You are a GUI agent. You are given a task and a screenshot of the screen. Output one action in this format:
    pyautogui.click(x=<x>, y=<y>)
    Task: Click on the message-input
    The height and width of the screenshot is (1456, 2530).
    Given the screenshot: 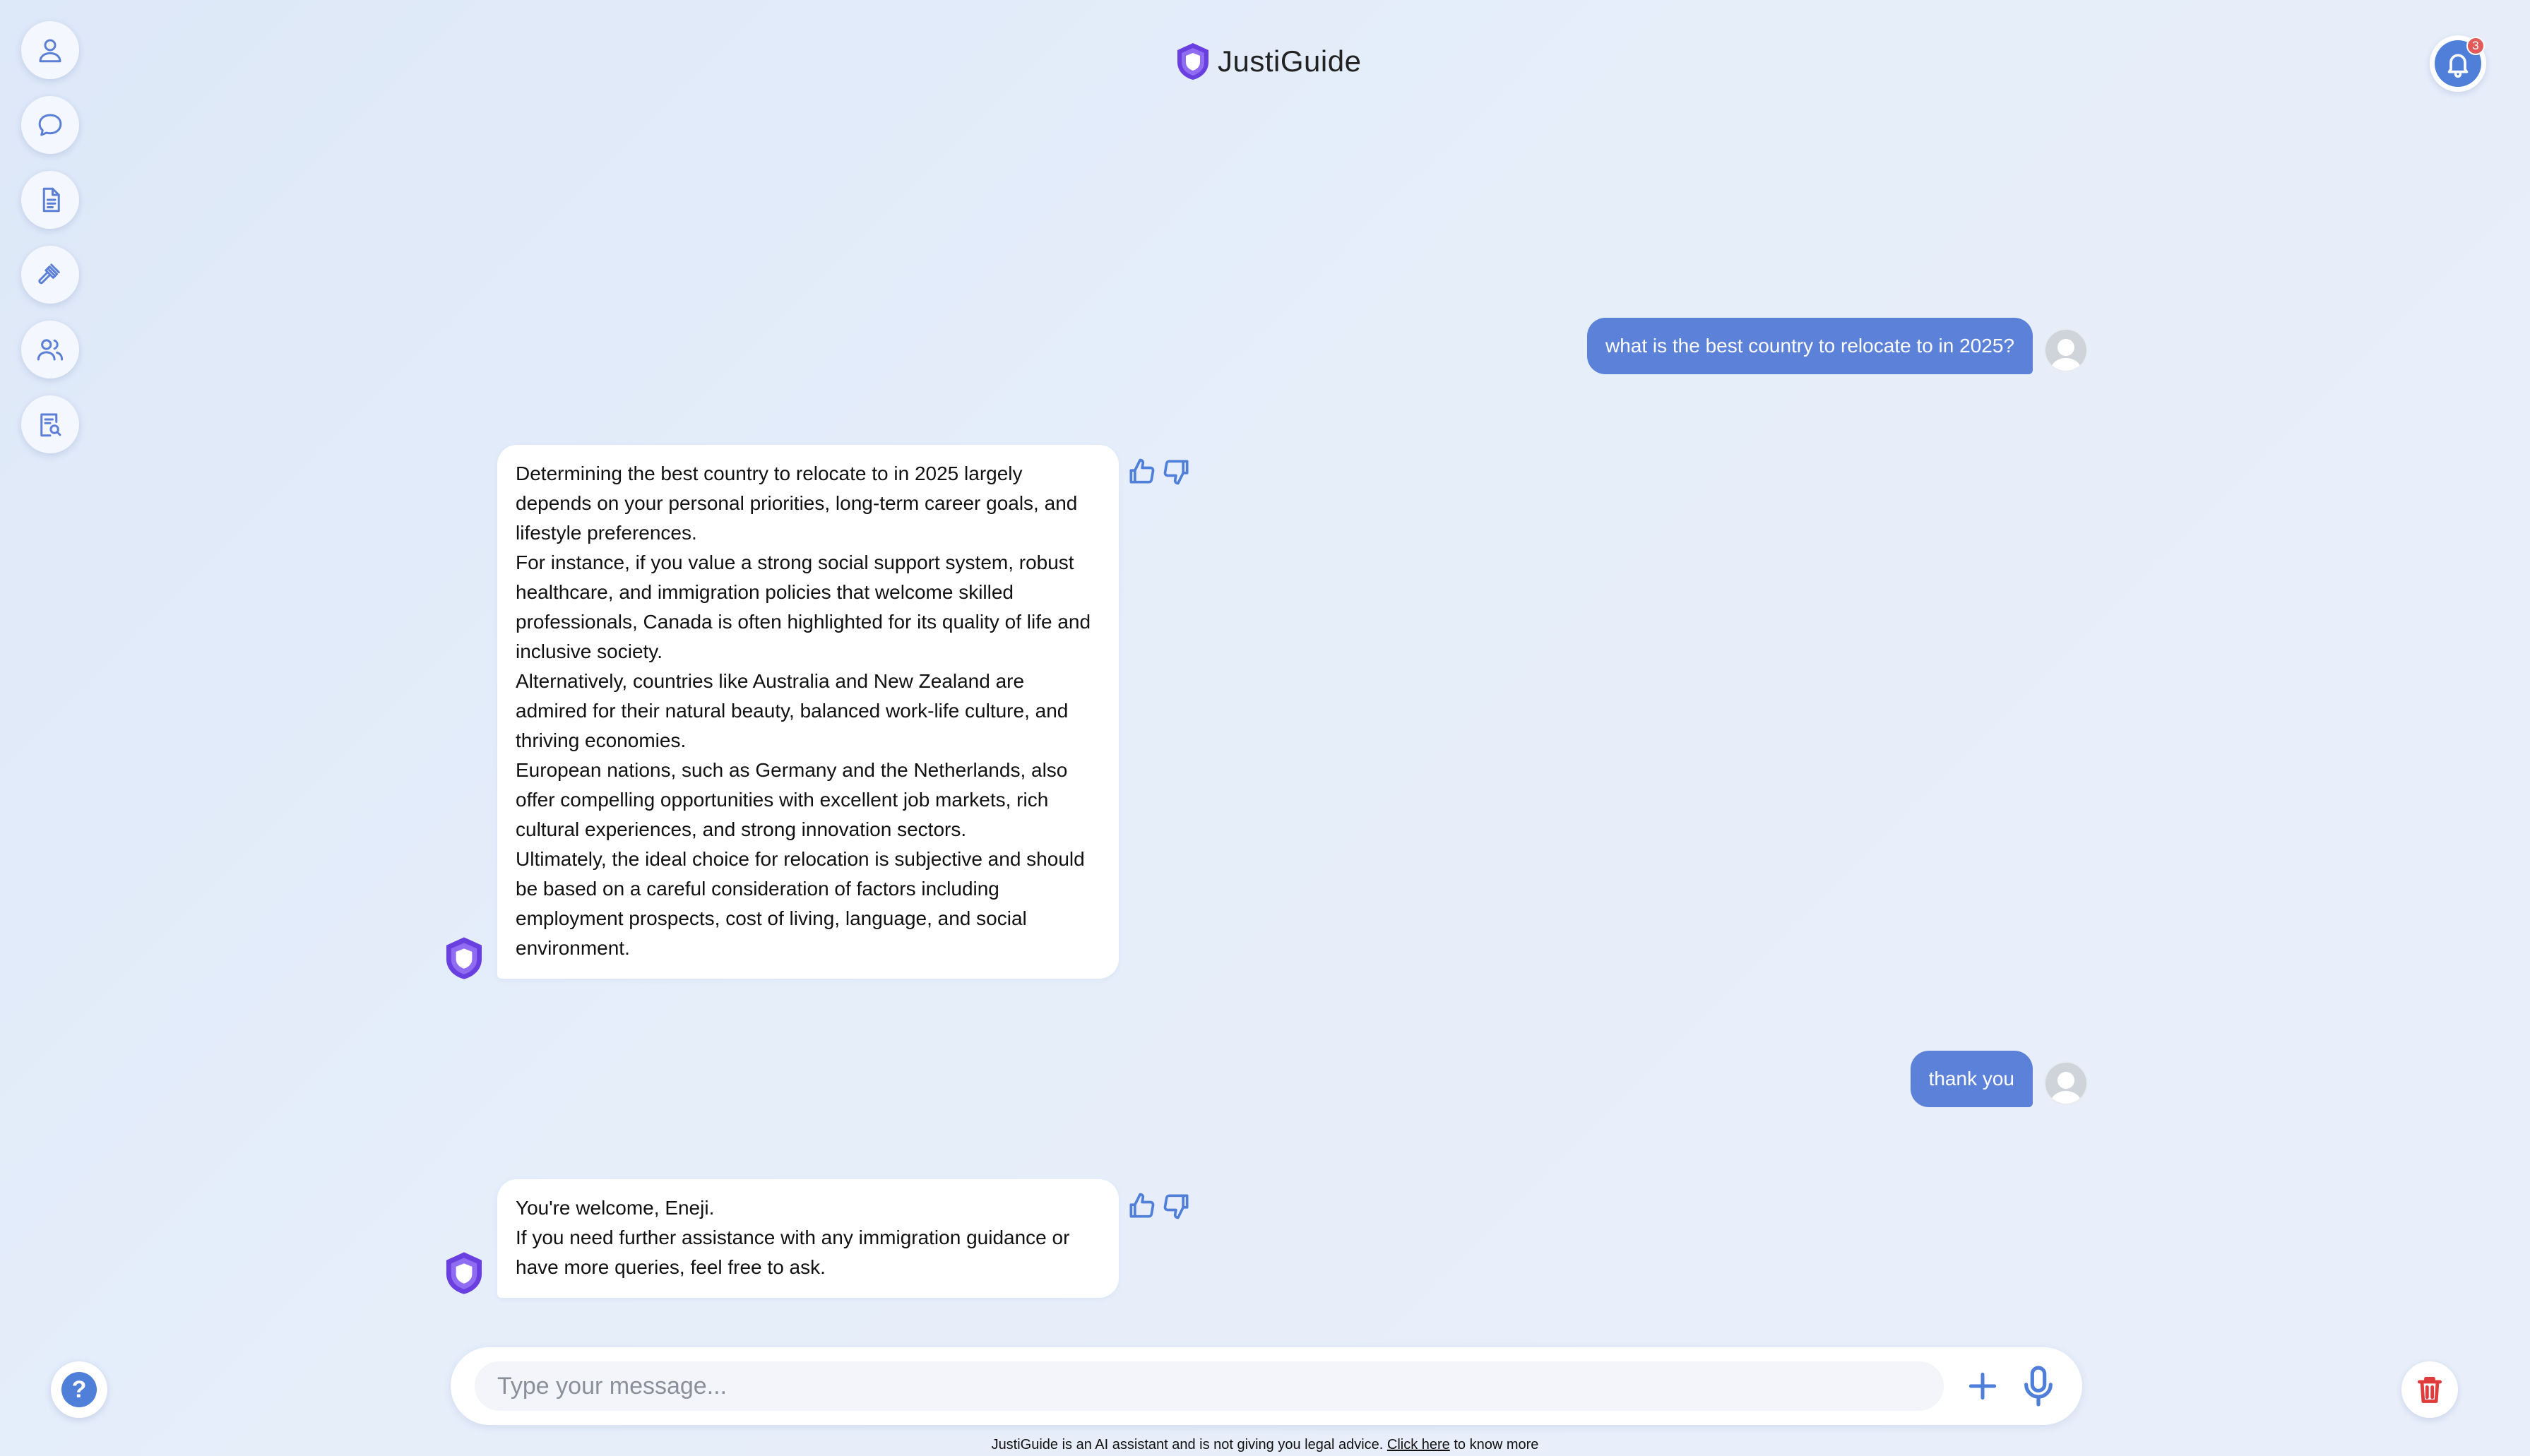 What is the action you would take?
    pyautogui.click(x=1210, y=1386)
    